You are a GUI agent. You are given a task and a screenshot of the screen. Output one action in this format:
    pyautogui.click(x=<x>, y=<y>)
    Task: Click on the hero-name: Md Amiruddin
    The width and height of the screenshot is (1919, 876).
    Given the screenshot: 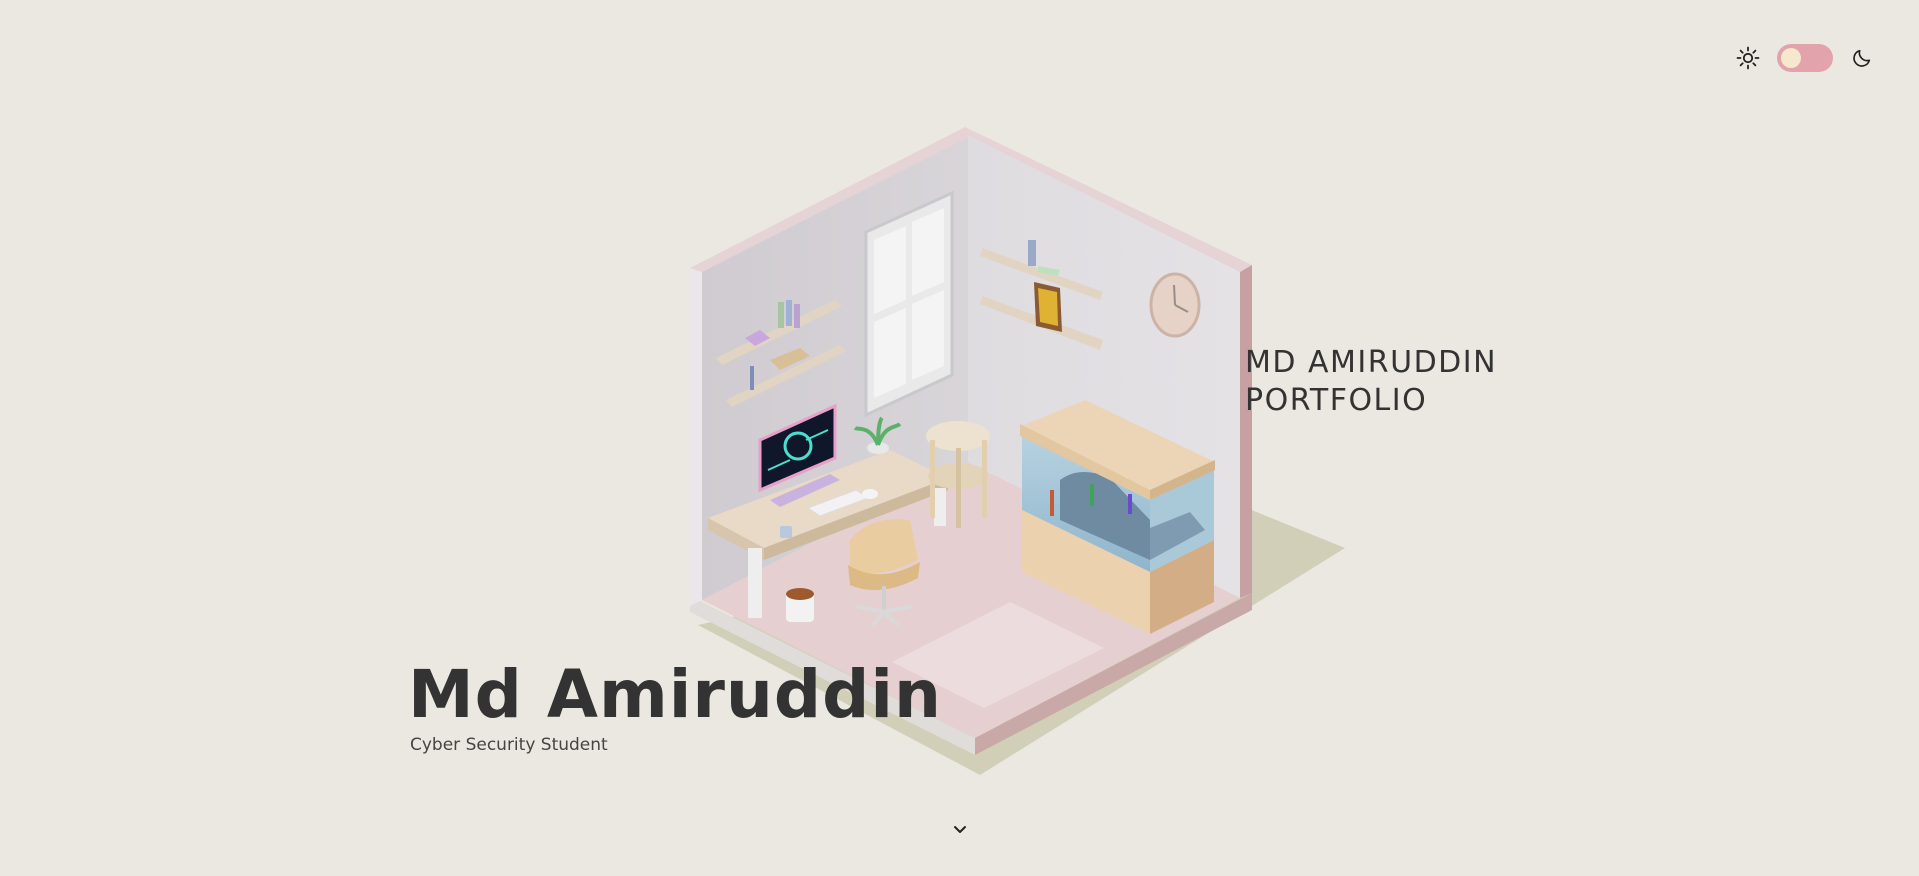 What is the action you would take?
    pyautogui.click(x=675, y=694)
    